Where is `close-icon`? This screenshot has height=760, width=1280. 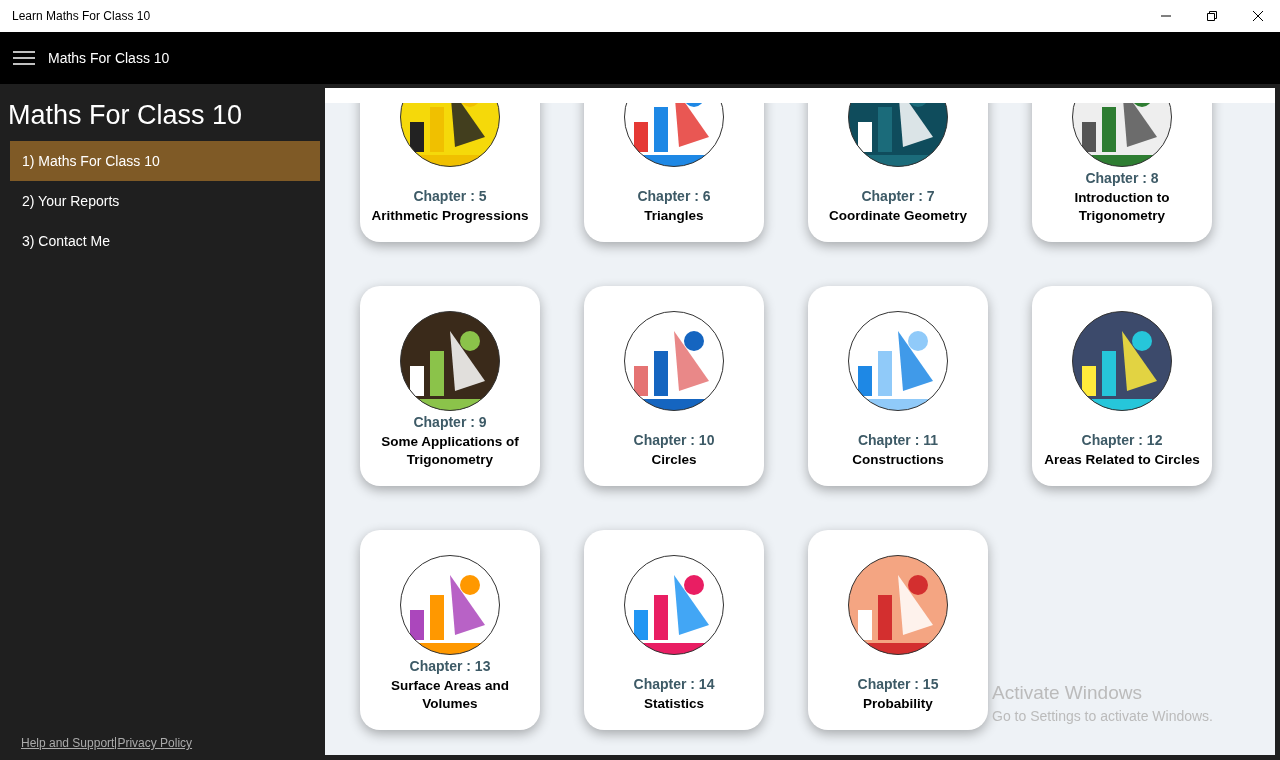 close-icon is located at coordinates (1258, 16).